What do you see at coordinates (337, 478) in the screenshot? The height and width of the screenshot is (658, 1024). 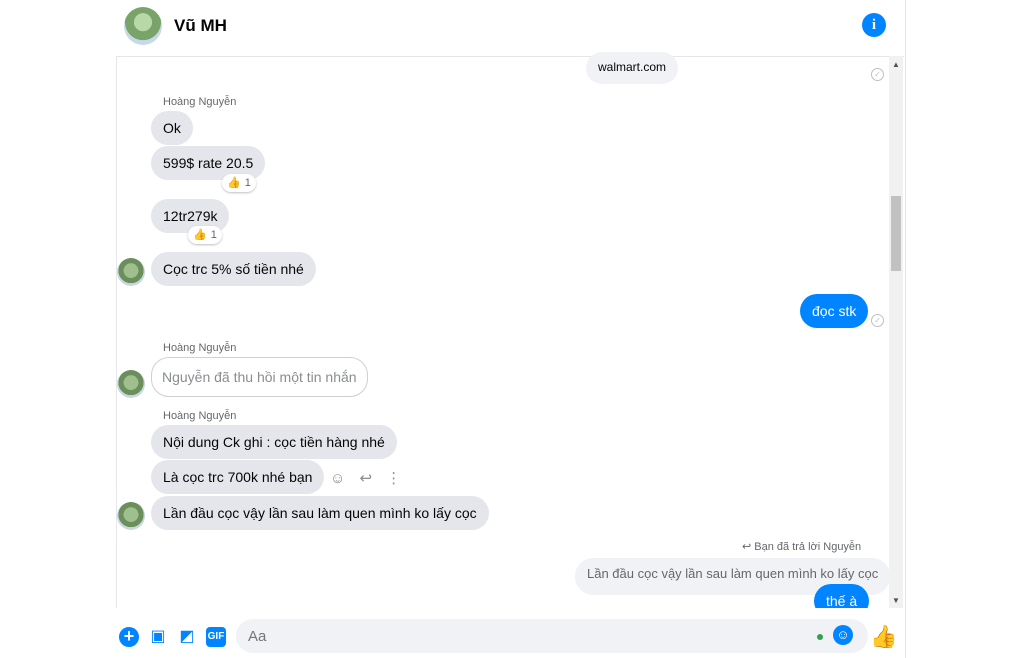 I see `react-smile-icon: ☺` at bounding box center [337, 478].